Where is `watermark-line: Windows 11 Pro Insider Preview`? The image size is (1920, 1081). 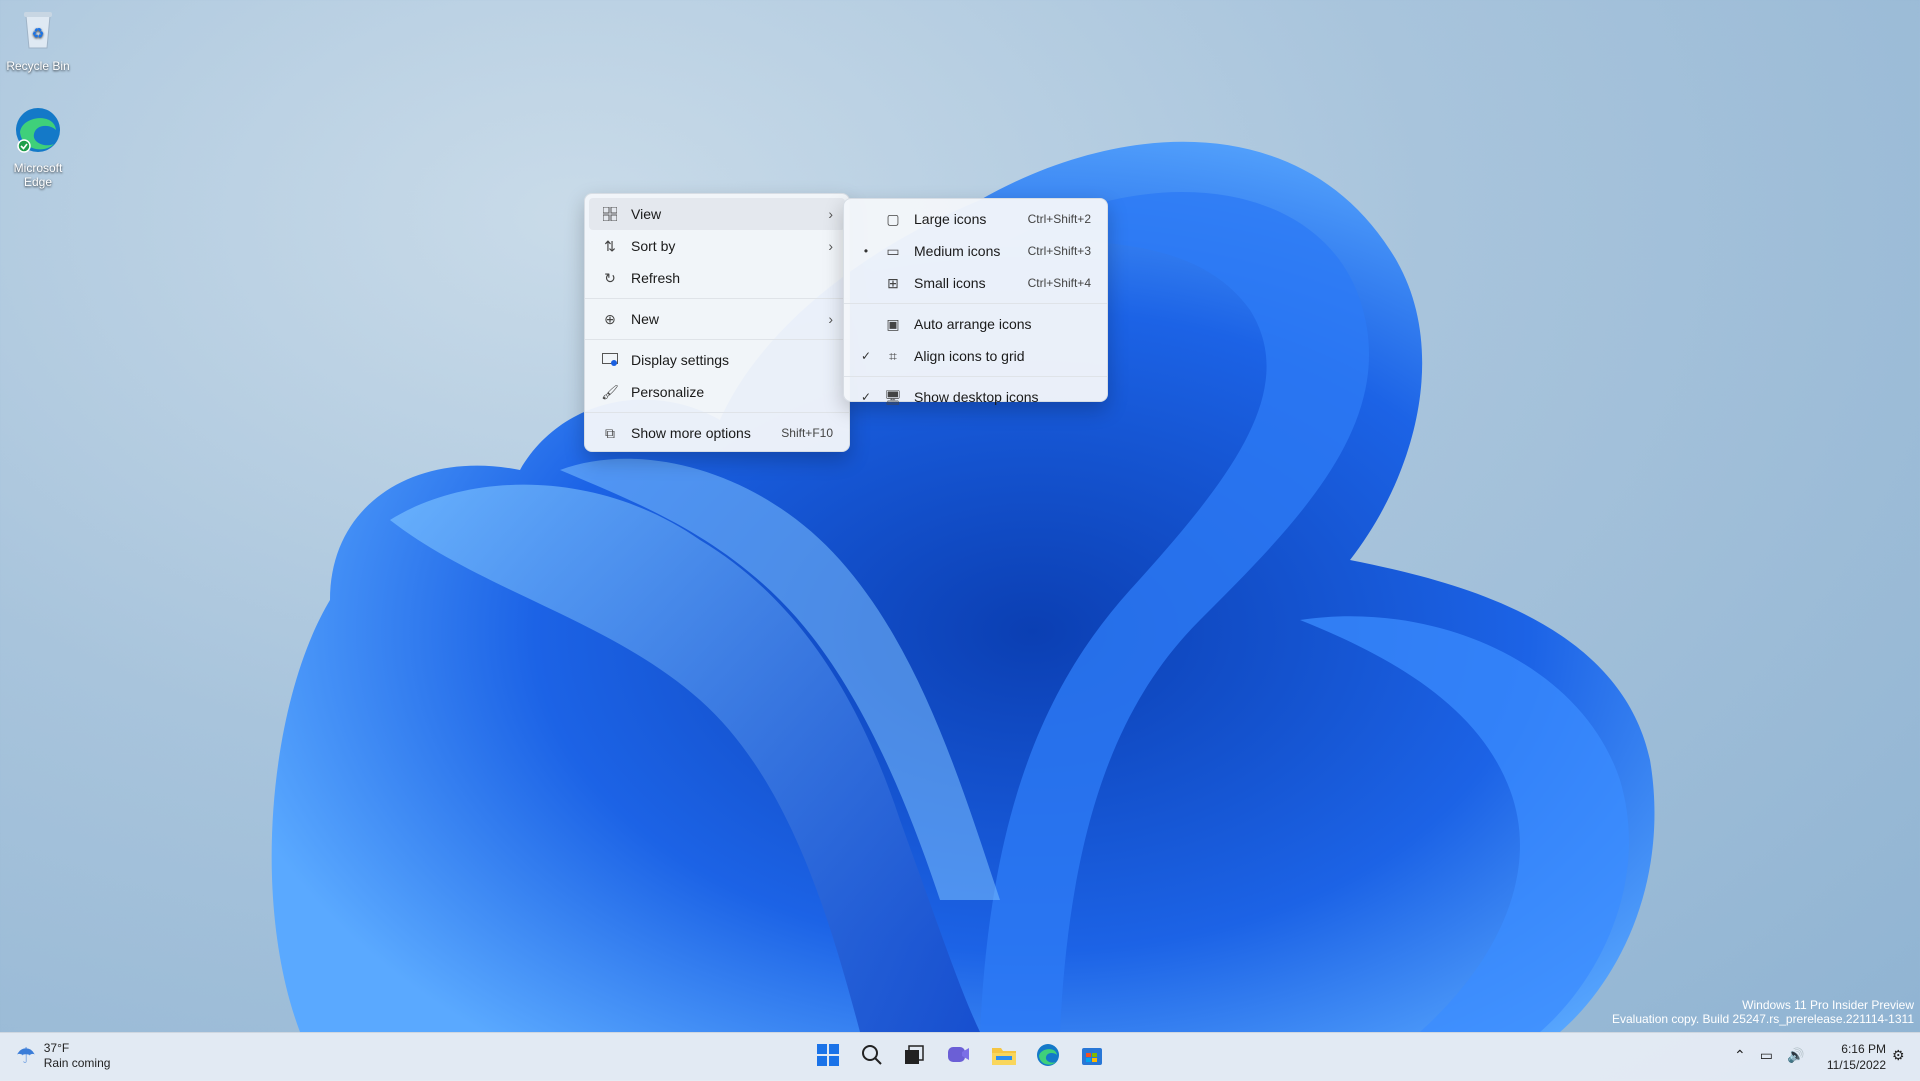 watermark-line: Windows 11 Pro Insider Preview is located at coordinates (1828, 1005).